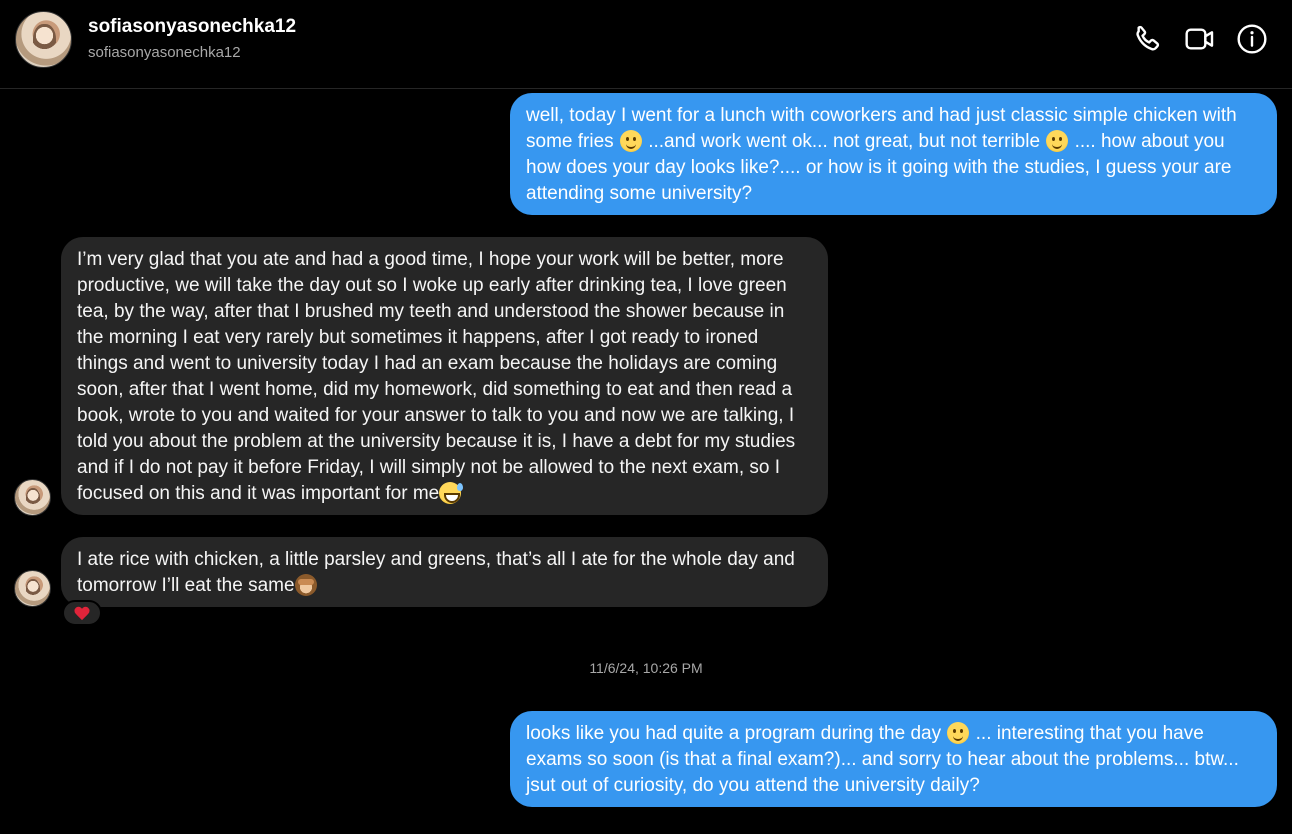  What do you see at coordinates (451, 493) in the screenshot?
I see `grinning-sweat-emoji-icon` at bounding box center [451, 493].